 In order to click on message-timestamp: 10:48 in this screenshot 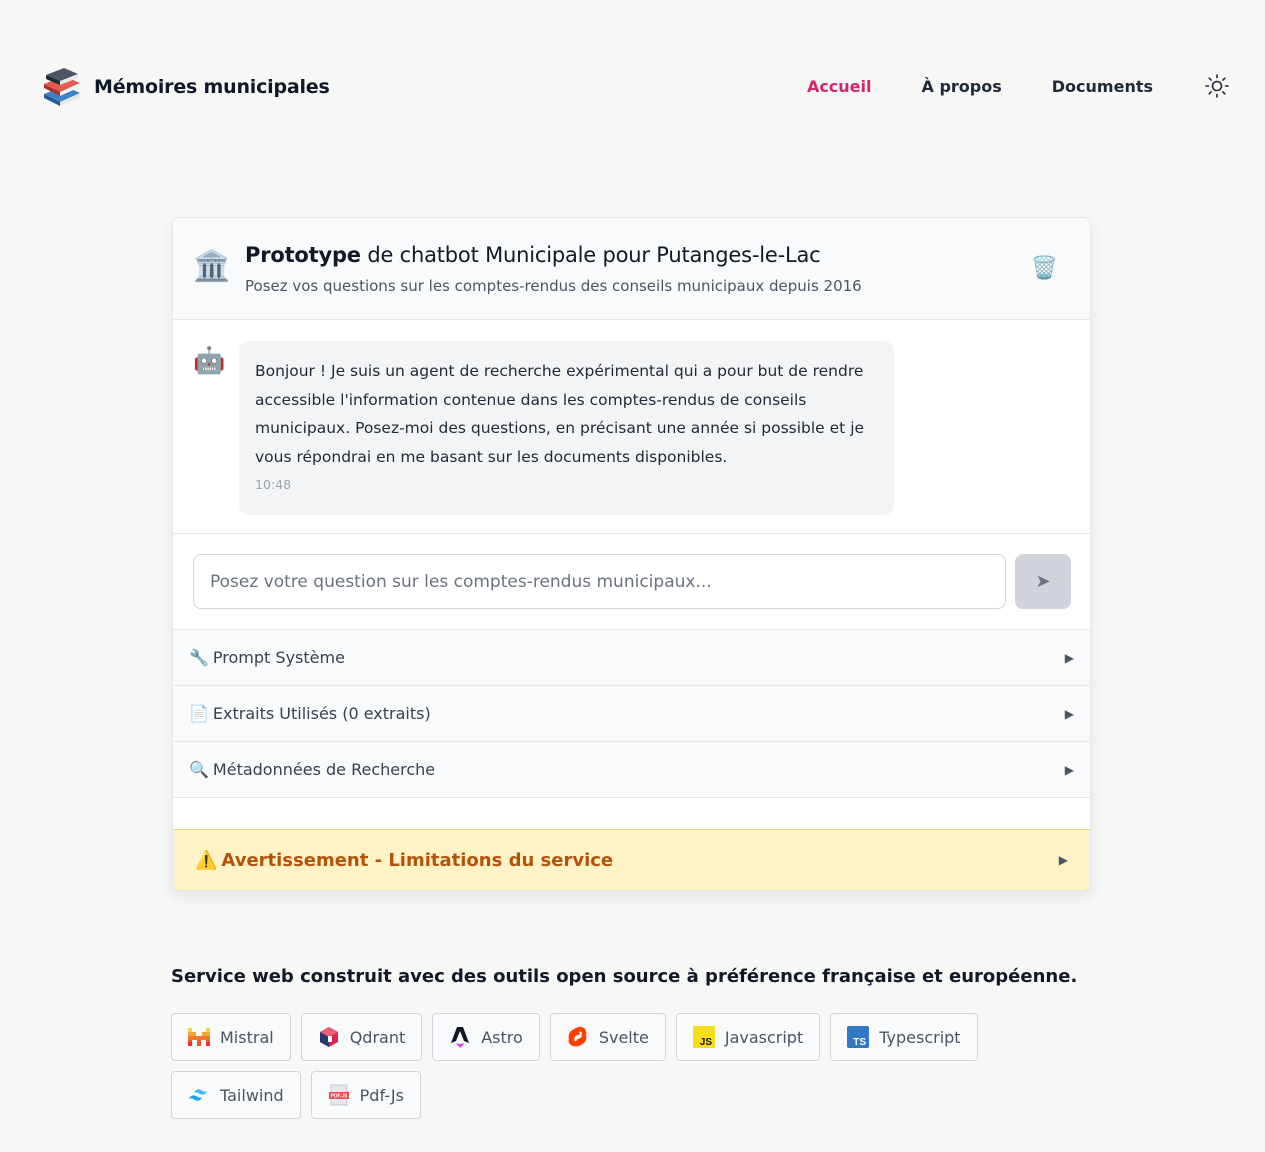, I will do `click(273, 484)`.